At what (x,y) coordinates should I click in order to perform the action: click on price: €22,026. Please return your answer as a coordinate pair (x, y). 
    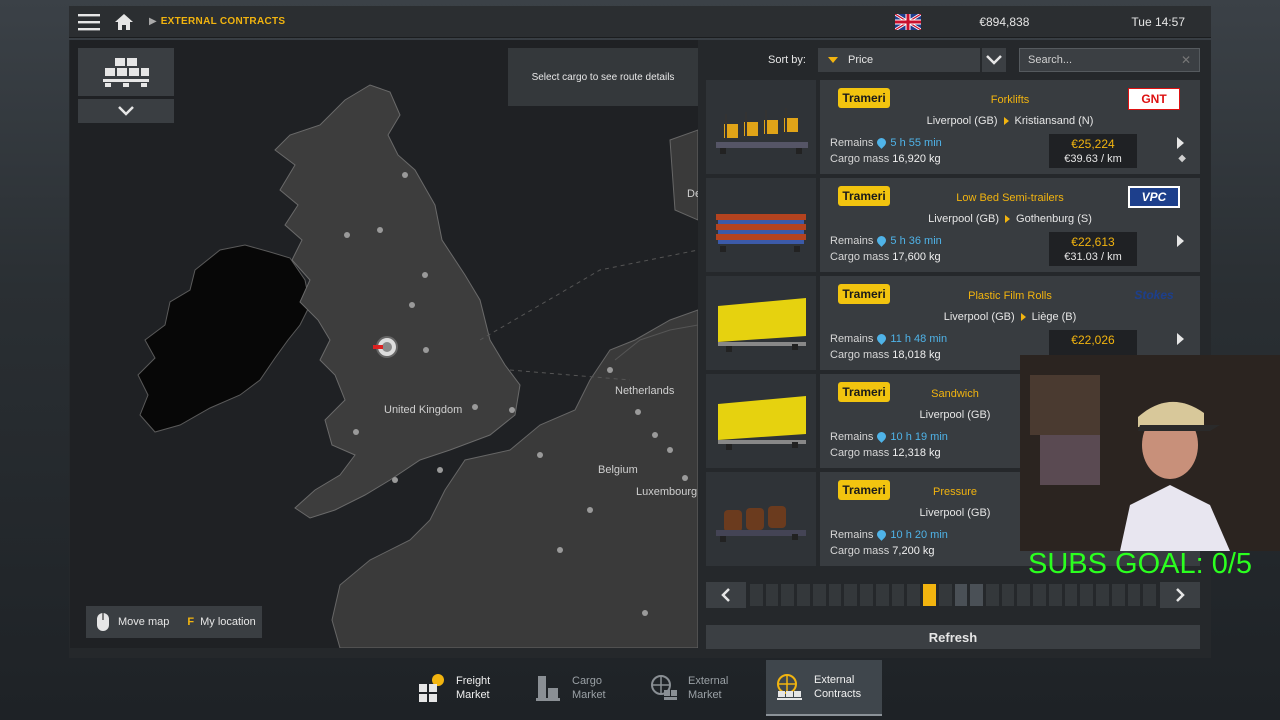
    Looking at the image, I should click on (1093, 340).